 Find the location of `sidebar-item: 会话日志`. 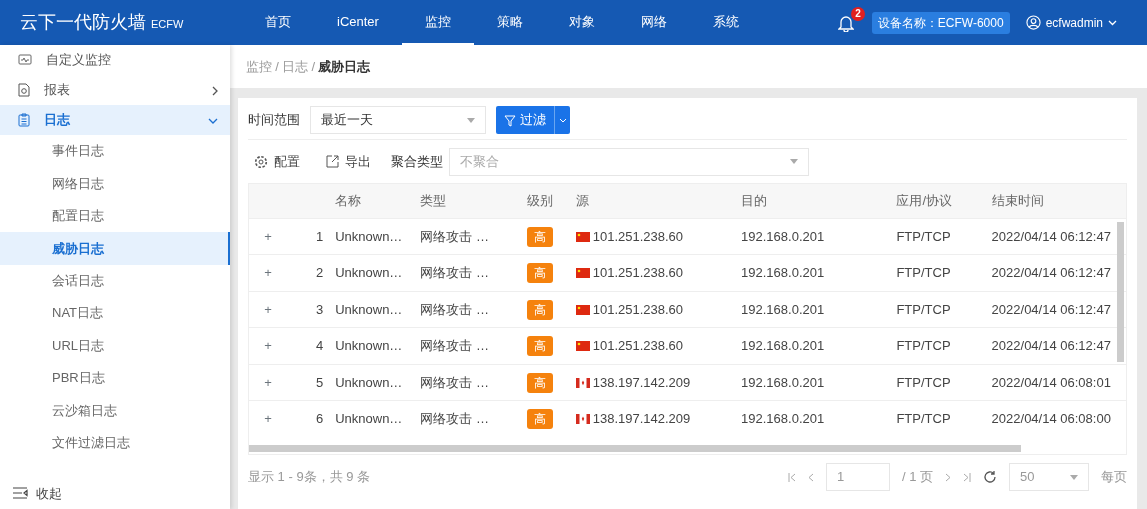

sidebar-item: 会话日志 is located at coordinates (115, 280).